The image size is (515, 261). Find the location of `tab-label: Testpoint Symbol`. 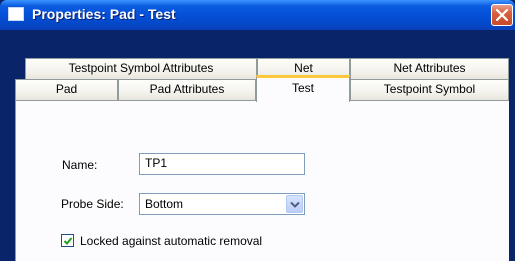

tab-label: Testpoint Symbol is located at coordinates (429, 89).